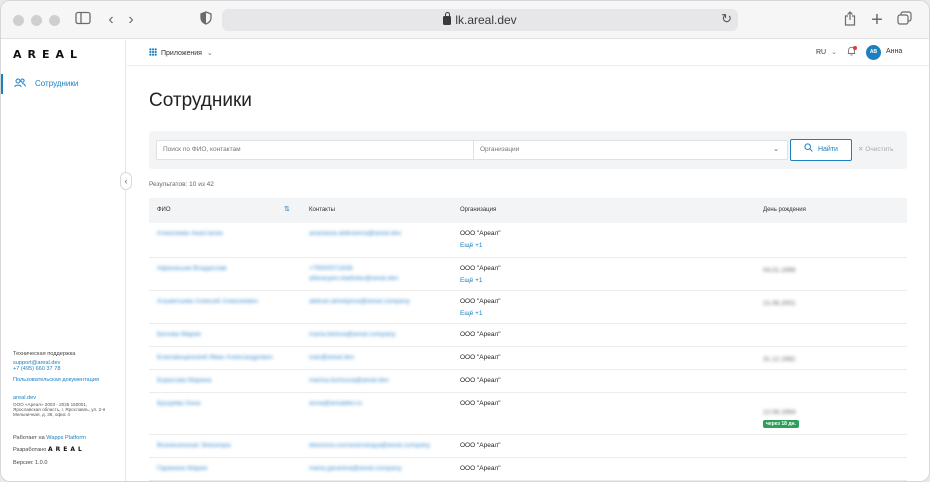  What do you see at coordinates (355, 234) in the screenshot?
I see `contact-link: anastasia.alekseeva@areal.dev` at bounding box center [355, 234].